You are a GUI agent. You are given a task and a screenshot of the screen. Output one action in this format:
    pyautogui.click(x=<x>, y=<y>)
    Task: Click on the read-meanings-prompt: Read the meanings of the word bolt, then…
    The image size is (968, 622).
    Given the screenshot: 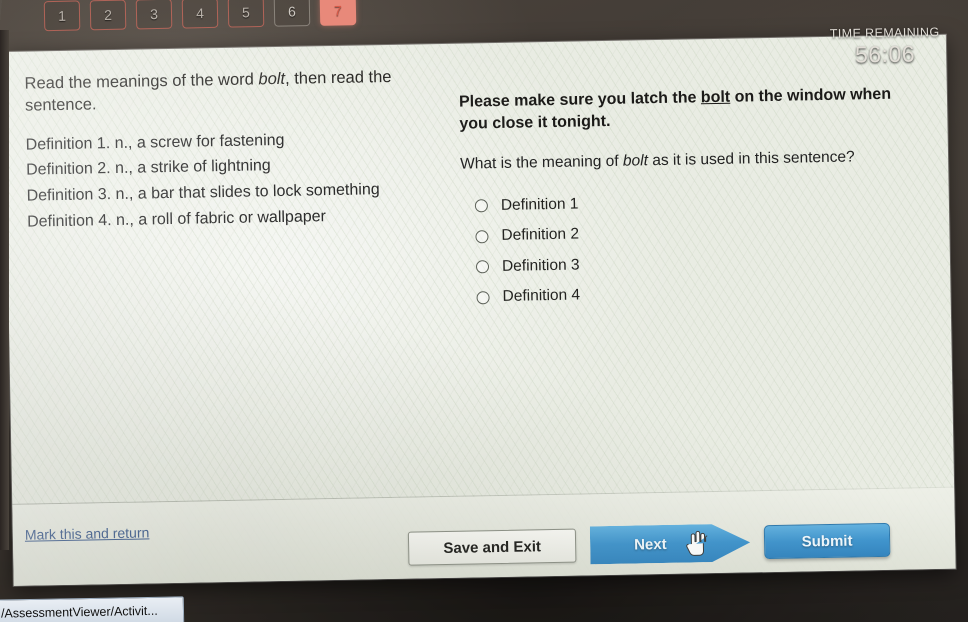 What is the action you would take?
    pyautogui.click(x=224, y=91)
    